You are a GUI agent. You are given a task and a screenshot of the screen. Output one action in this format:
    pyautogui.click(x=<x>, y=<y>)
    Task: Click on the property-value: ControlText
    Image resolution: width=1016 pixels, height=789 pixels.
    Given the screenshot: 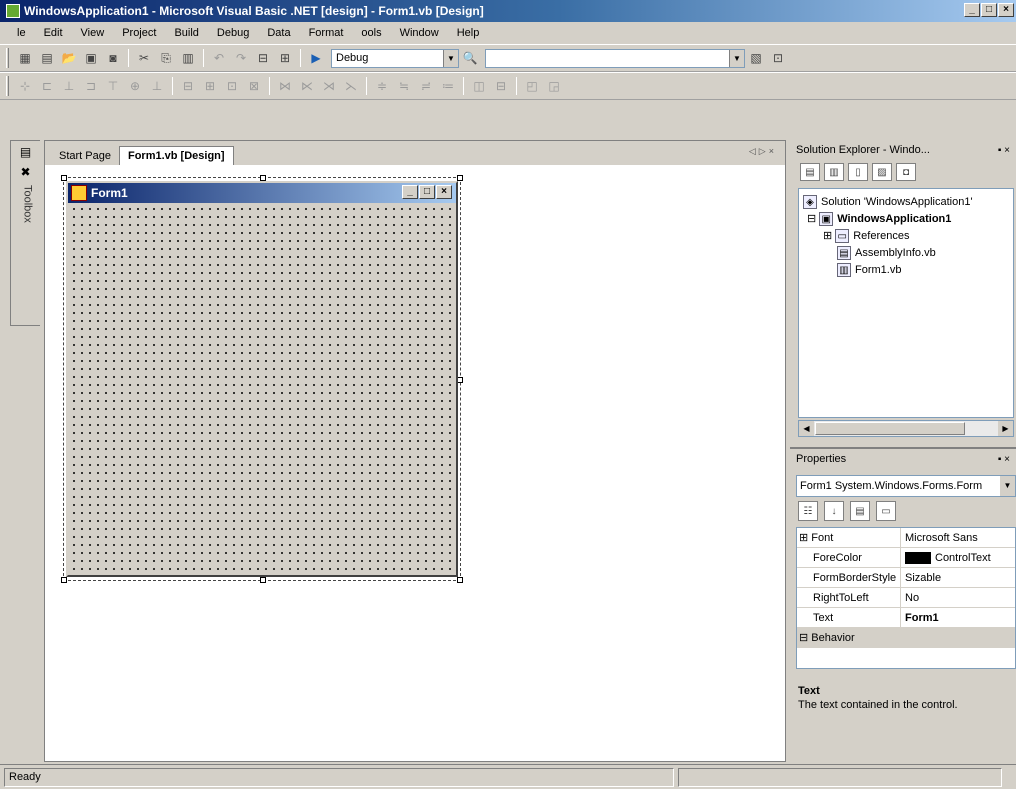 What is the action you would take?
    pyautogui.click(x=946, y=557)
    